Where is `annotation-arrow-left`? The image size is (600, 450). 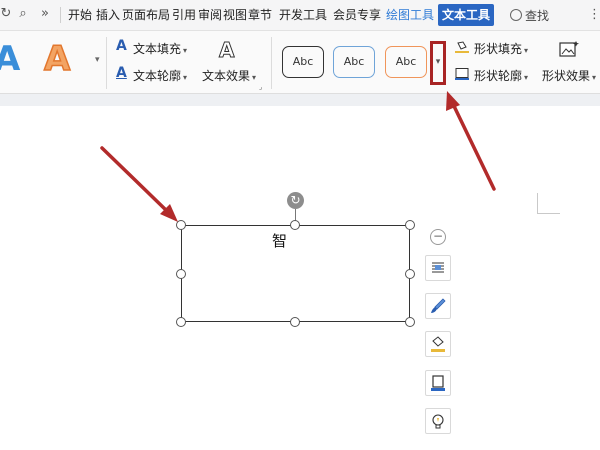 annotation-arrow-left is located at coordinates (139, 184).